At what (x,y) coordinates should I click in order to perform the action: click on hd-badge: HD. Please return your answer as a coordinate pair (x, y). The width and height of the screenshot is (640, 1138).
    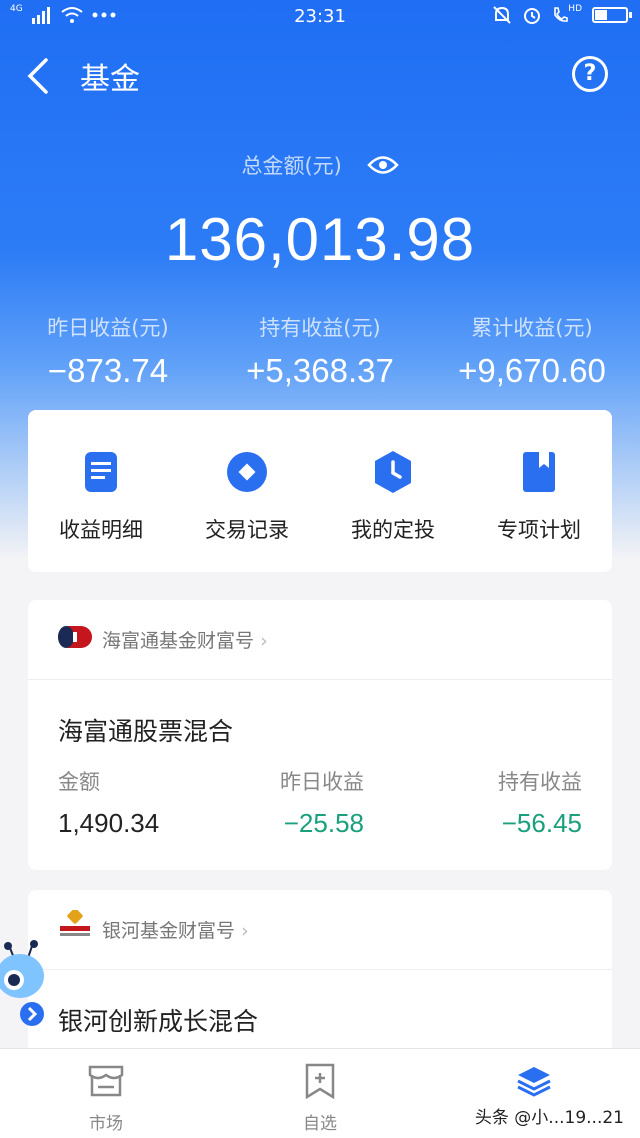
    Looking at the image, I should click on (575, 9).